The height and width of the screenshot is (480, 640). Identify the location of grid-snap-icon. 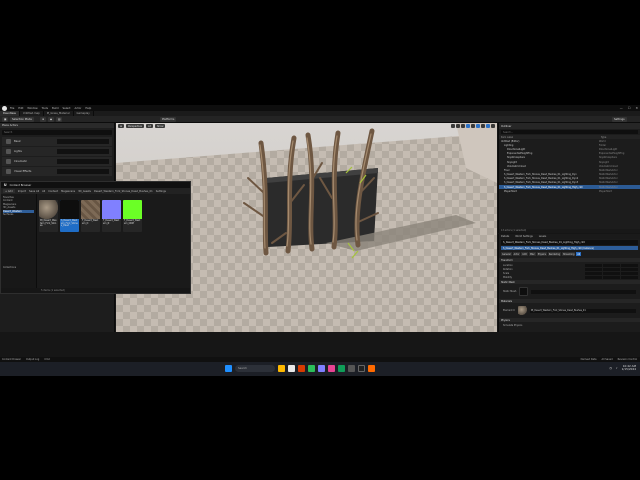
(468, 126).